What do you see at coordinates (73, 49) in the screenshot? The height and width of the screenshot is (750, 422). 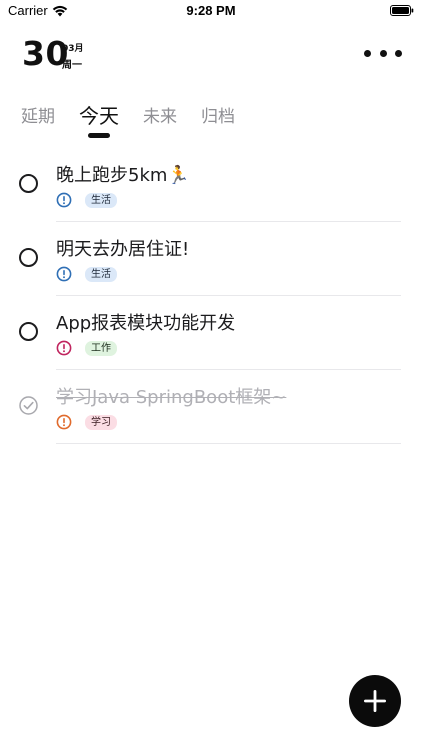 I see `month-label: 03月` at bounding box center [73, 49].